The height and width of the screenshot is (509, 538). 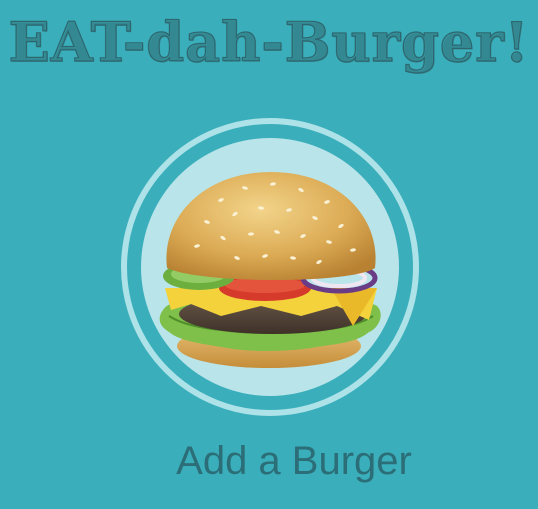 I want to click on add-burger-label: Add a Burger, so click(x=269, y=461).